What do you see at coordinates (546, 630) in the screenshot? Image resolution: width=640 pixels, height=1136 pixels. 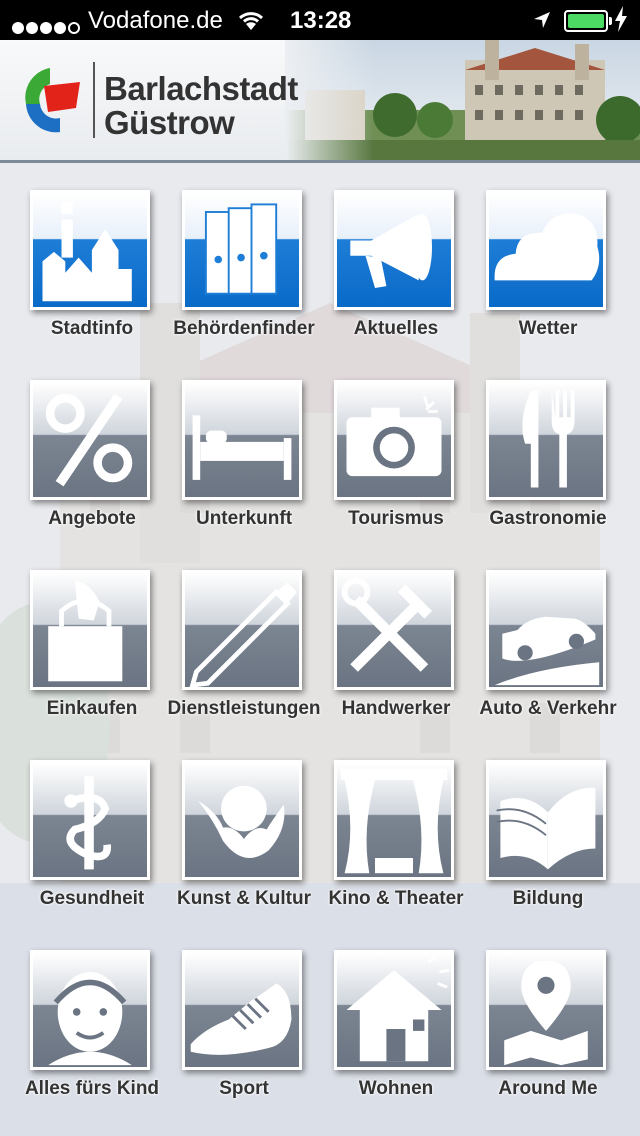 I see `car-icon` at bounding box center [546, 630].